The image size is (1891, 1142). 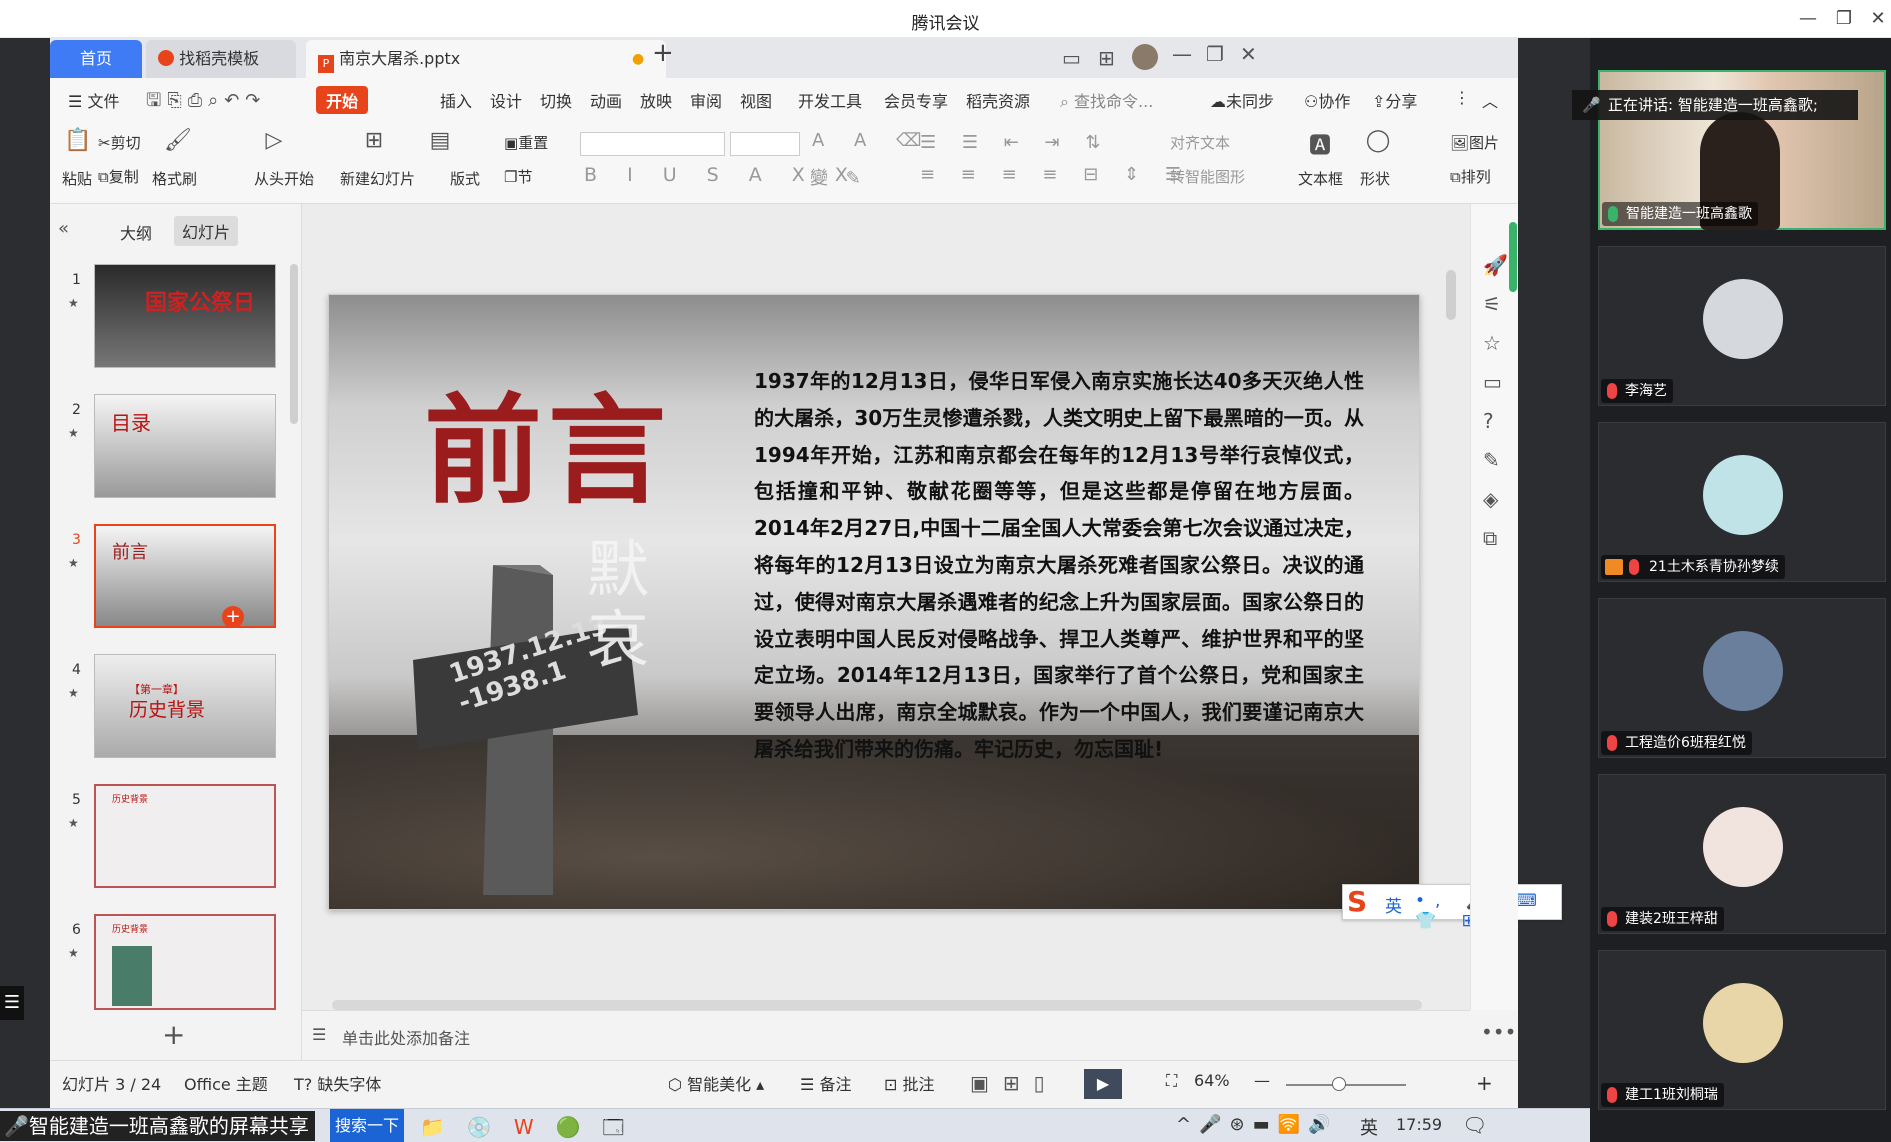 What do you see at coordinates (1742, 678) in the screenshot?
I see `participant-tile: 工程造价6班程红悦` at bounding box center [1742, 678].